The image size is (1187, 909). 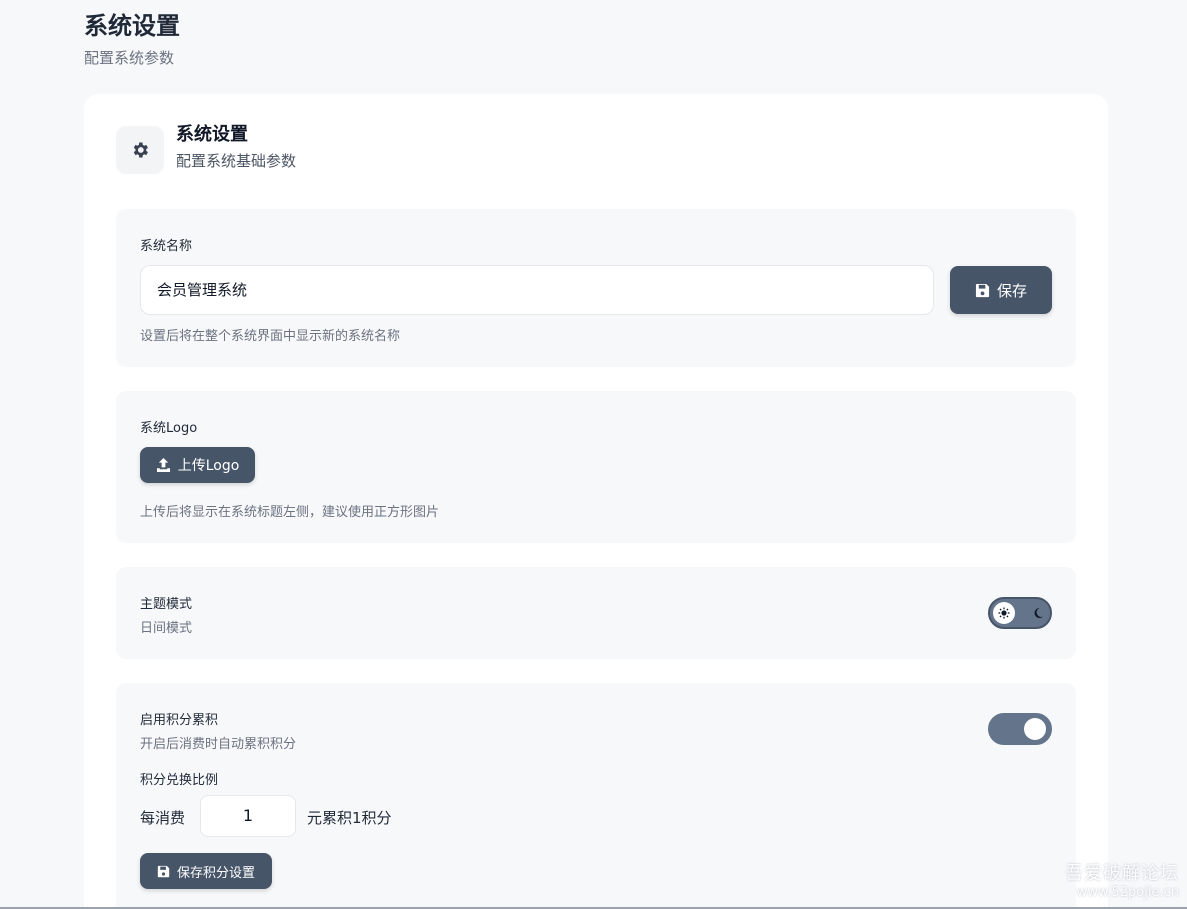 I want to click on card-header: 系统设置 配置系统基础参数, so click(x=206, y=149).